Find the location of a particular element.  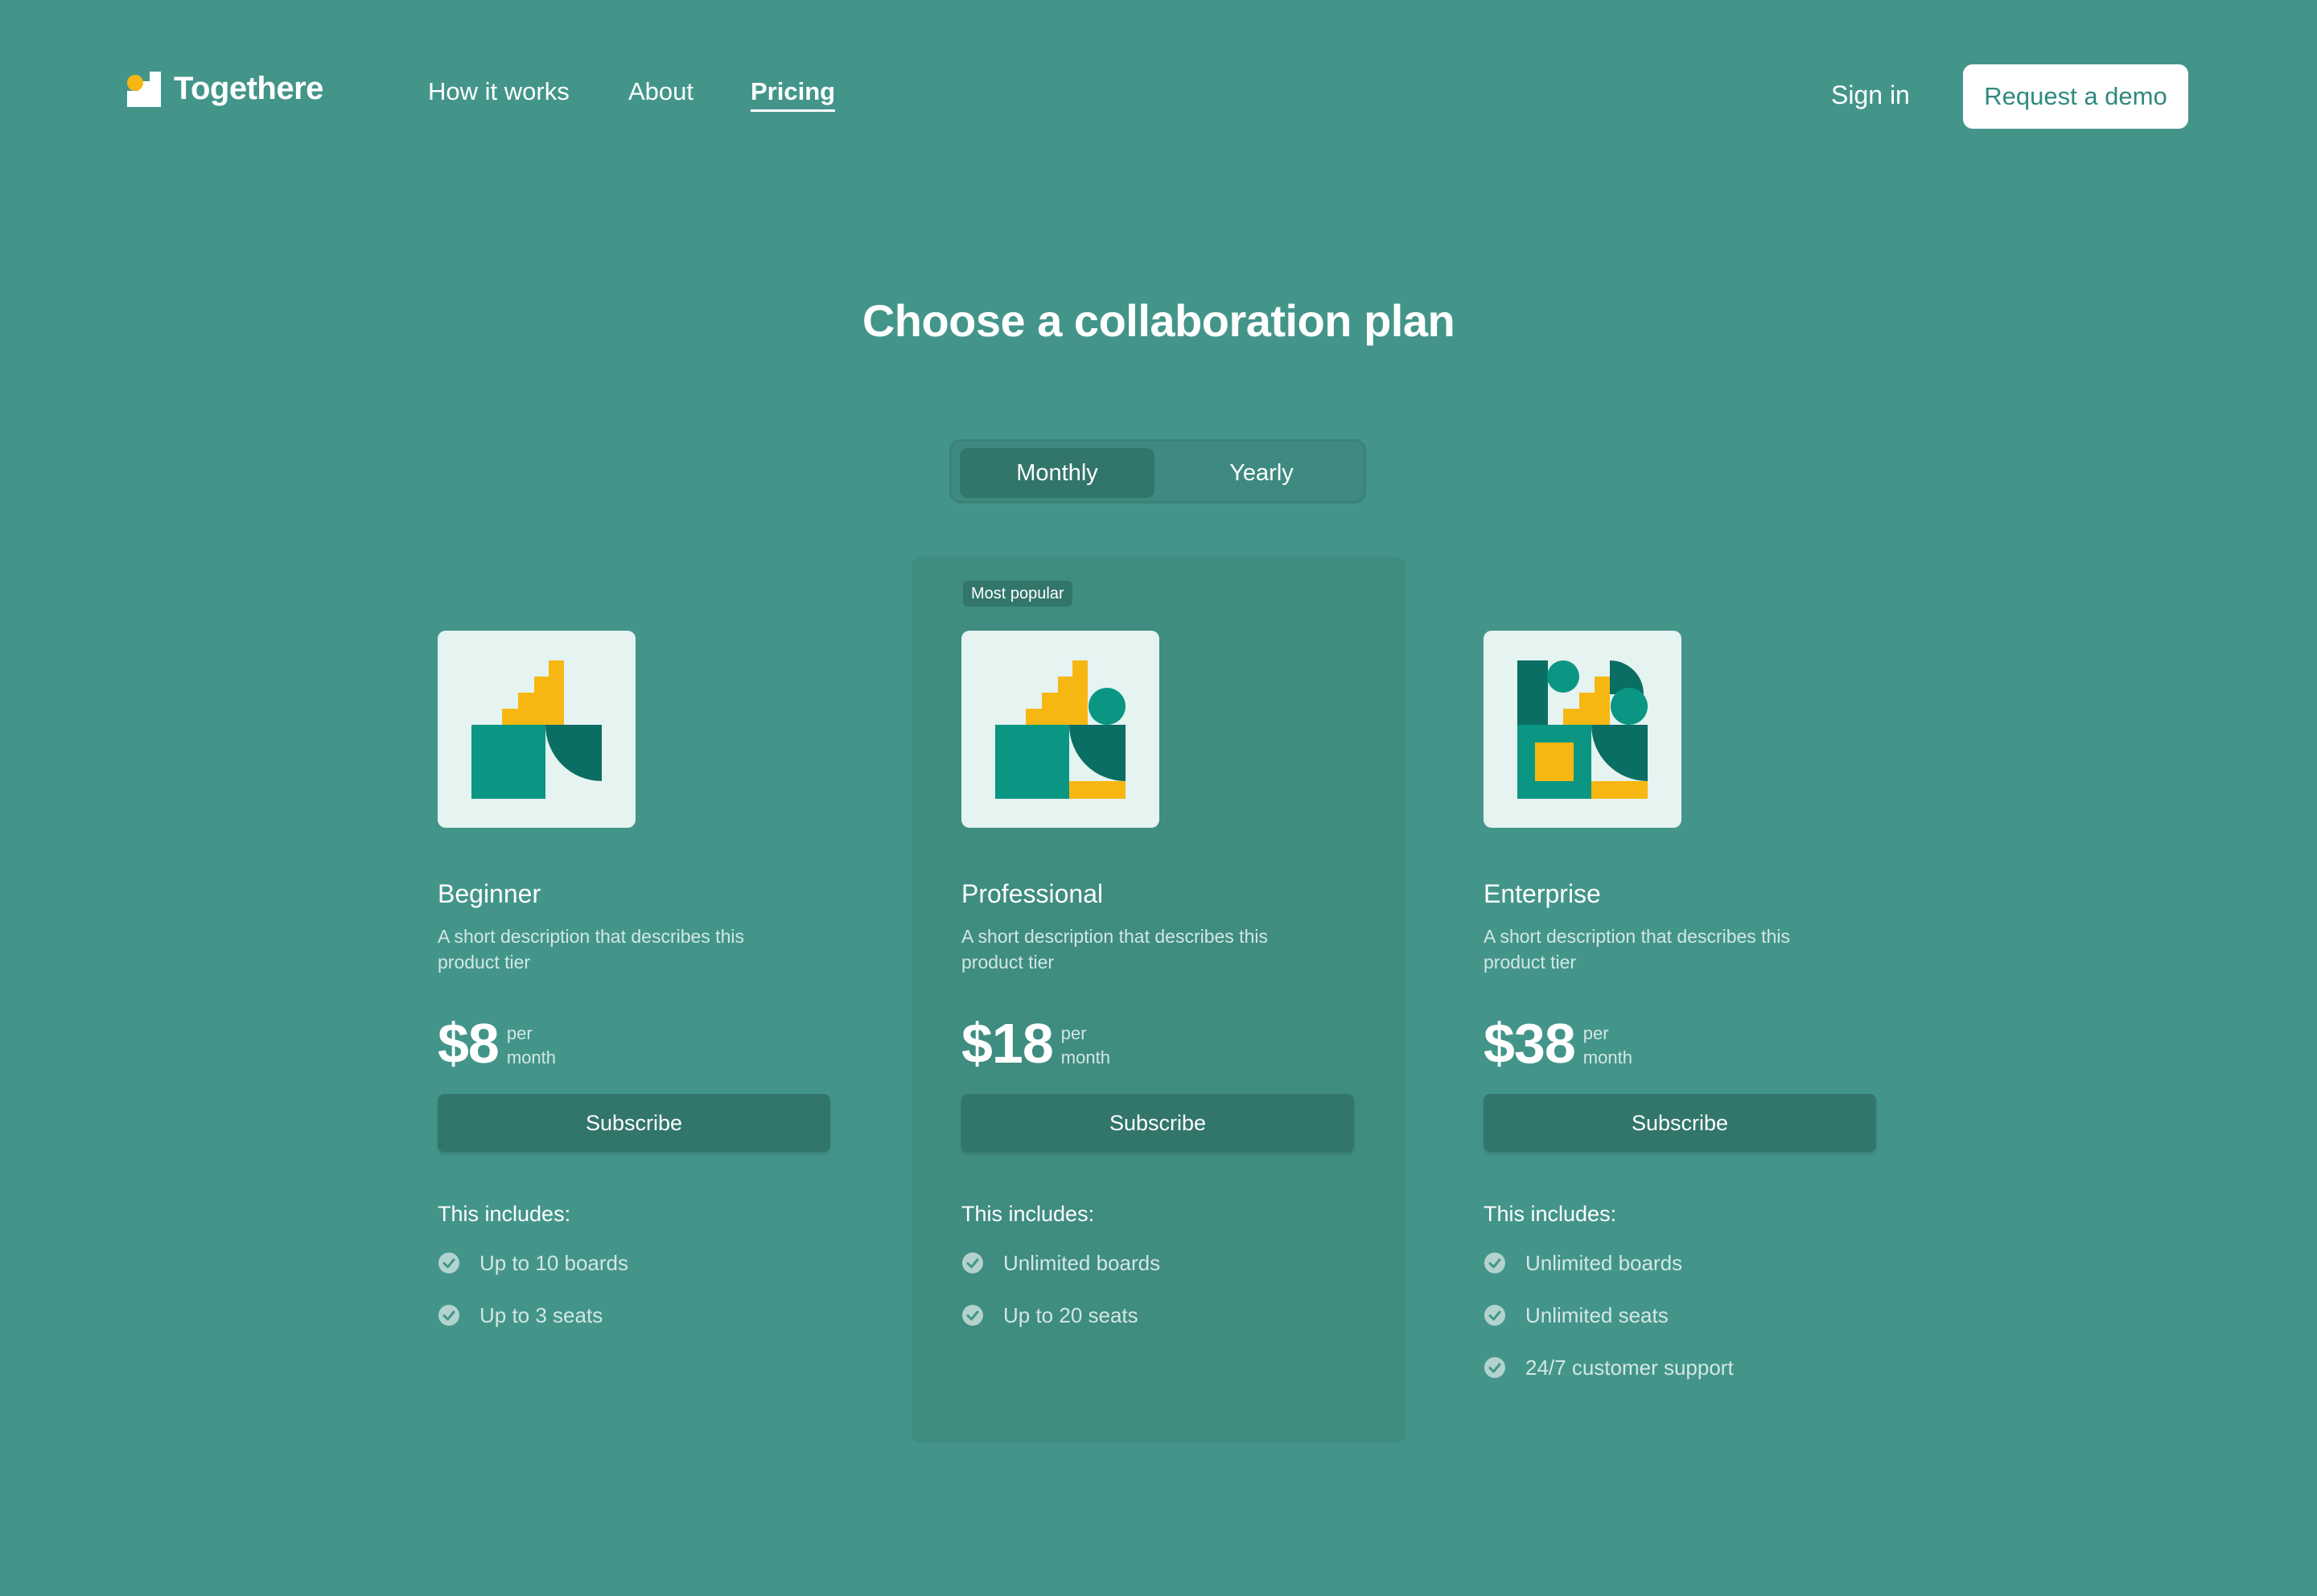

logo-icon is located at coordinates (144, 89).